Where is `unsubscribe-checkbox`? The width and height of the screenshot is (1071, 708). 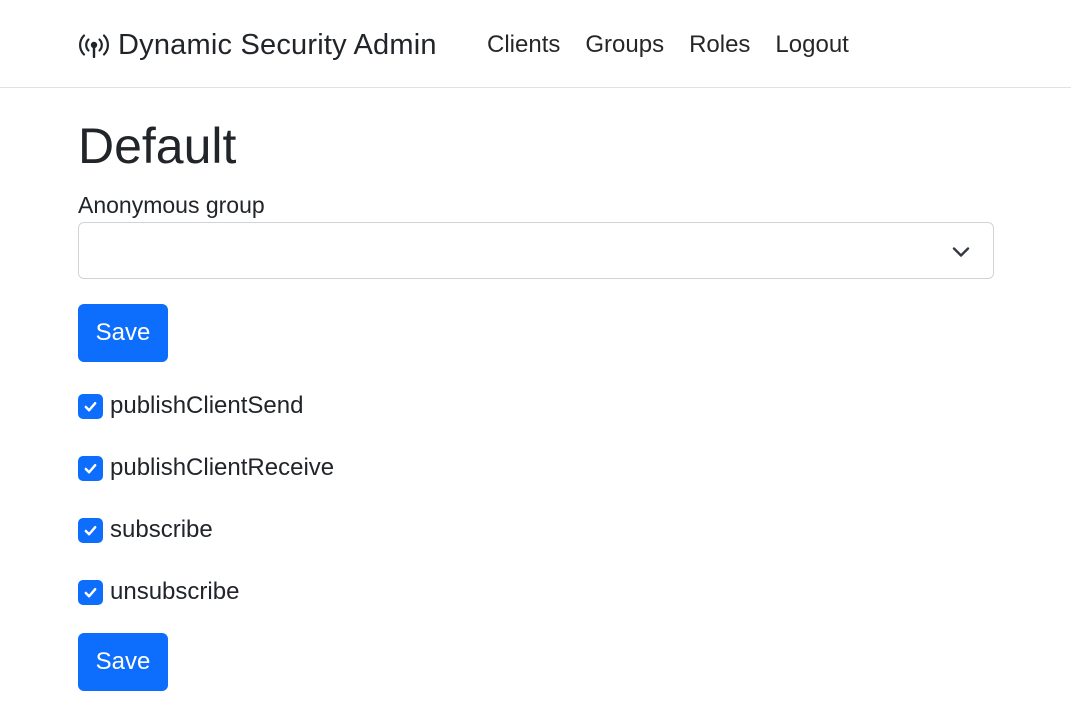 unsubscribe-checkbox is located at coordinates (90, 592).